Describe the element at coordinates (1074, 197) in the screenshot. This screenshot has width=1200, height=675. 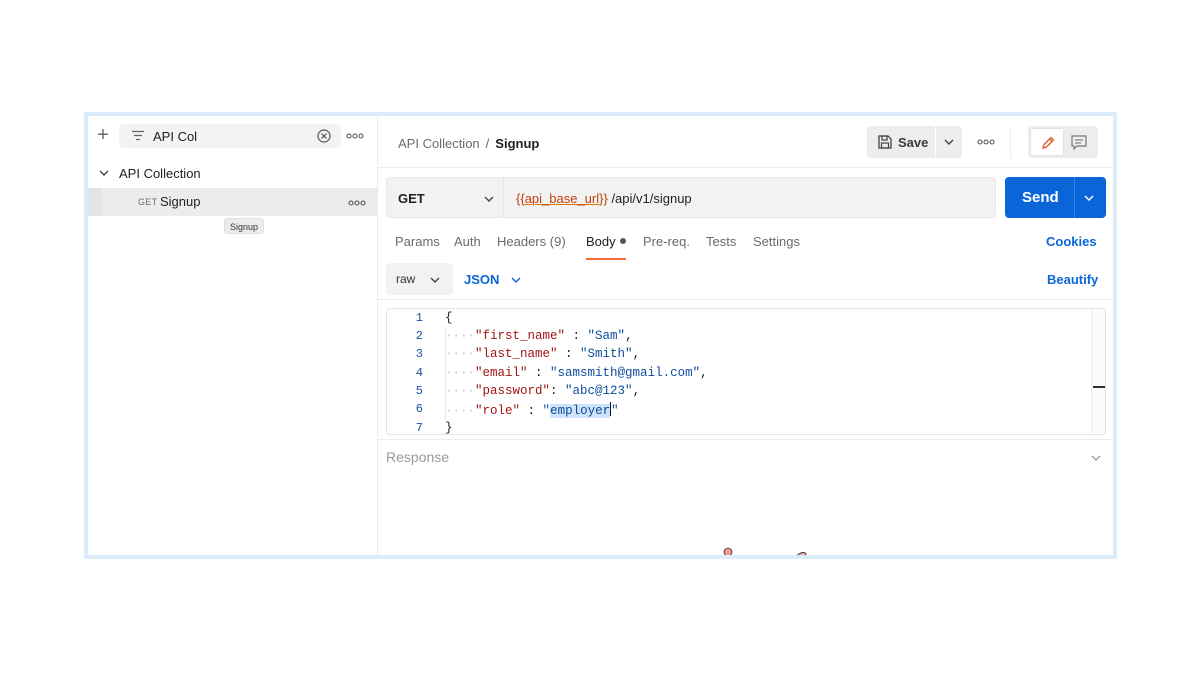
I see `send-divider` at that location.